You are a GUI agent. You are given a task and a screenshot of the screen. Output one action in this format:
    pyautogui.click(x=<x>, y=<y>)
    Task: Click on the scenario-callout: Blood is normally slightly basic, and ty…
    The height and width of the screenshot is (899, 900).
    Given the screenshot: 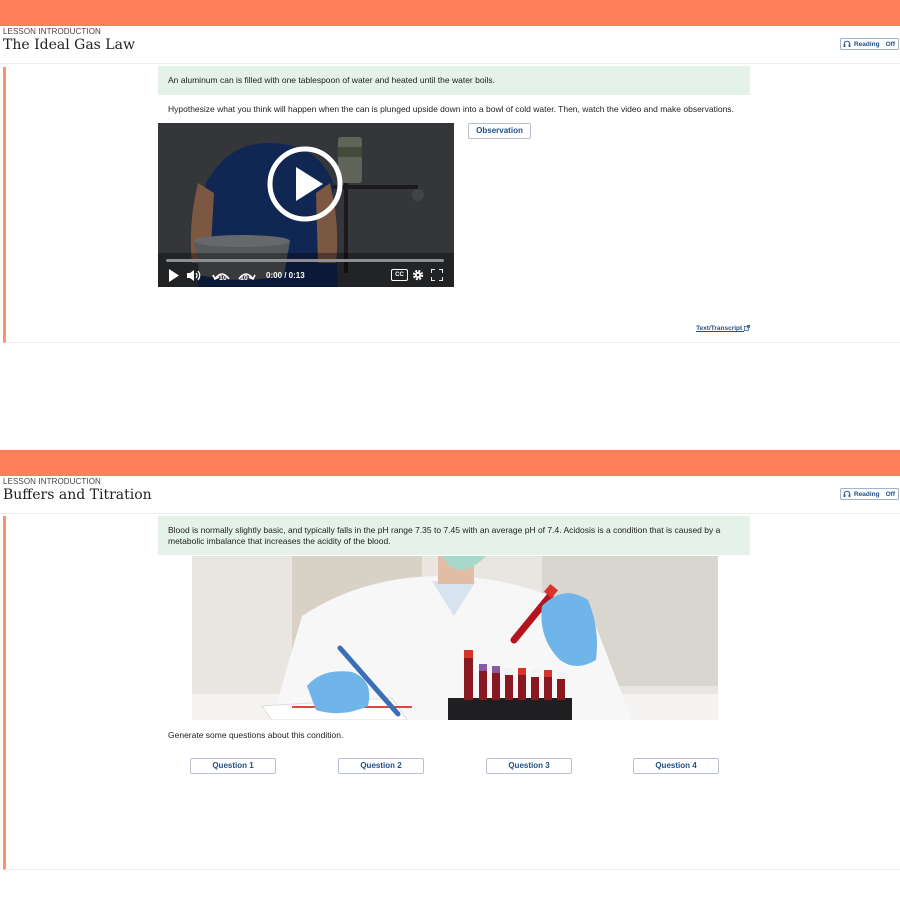 What is the action you would take?
    pyautogui.click(x=454, y=535)
    